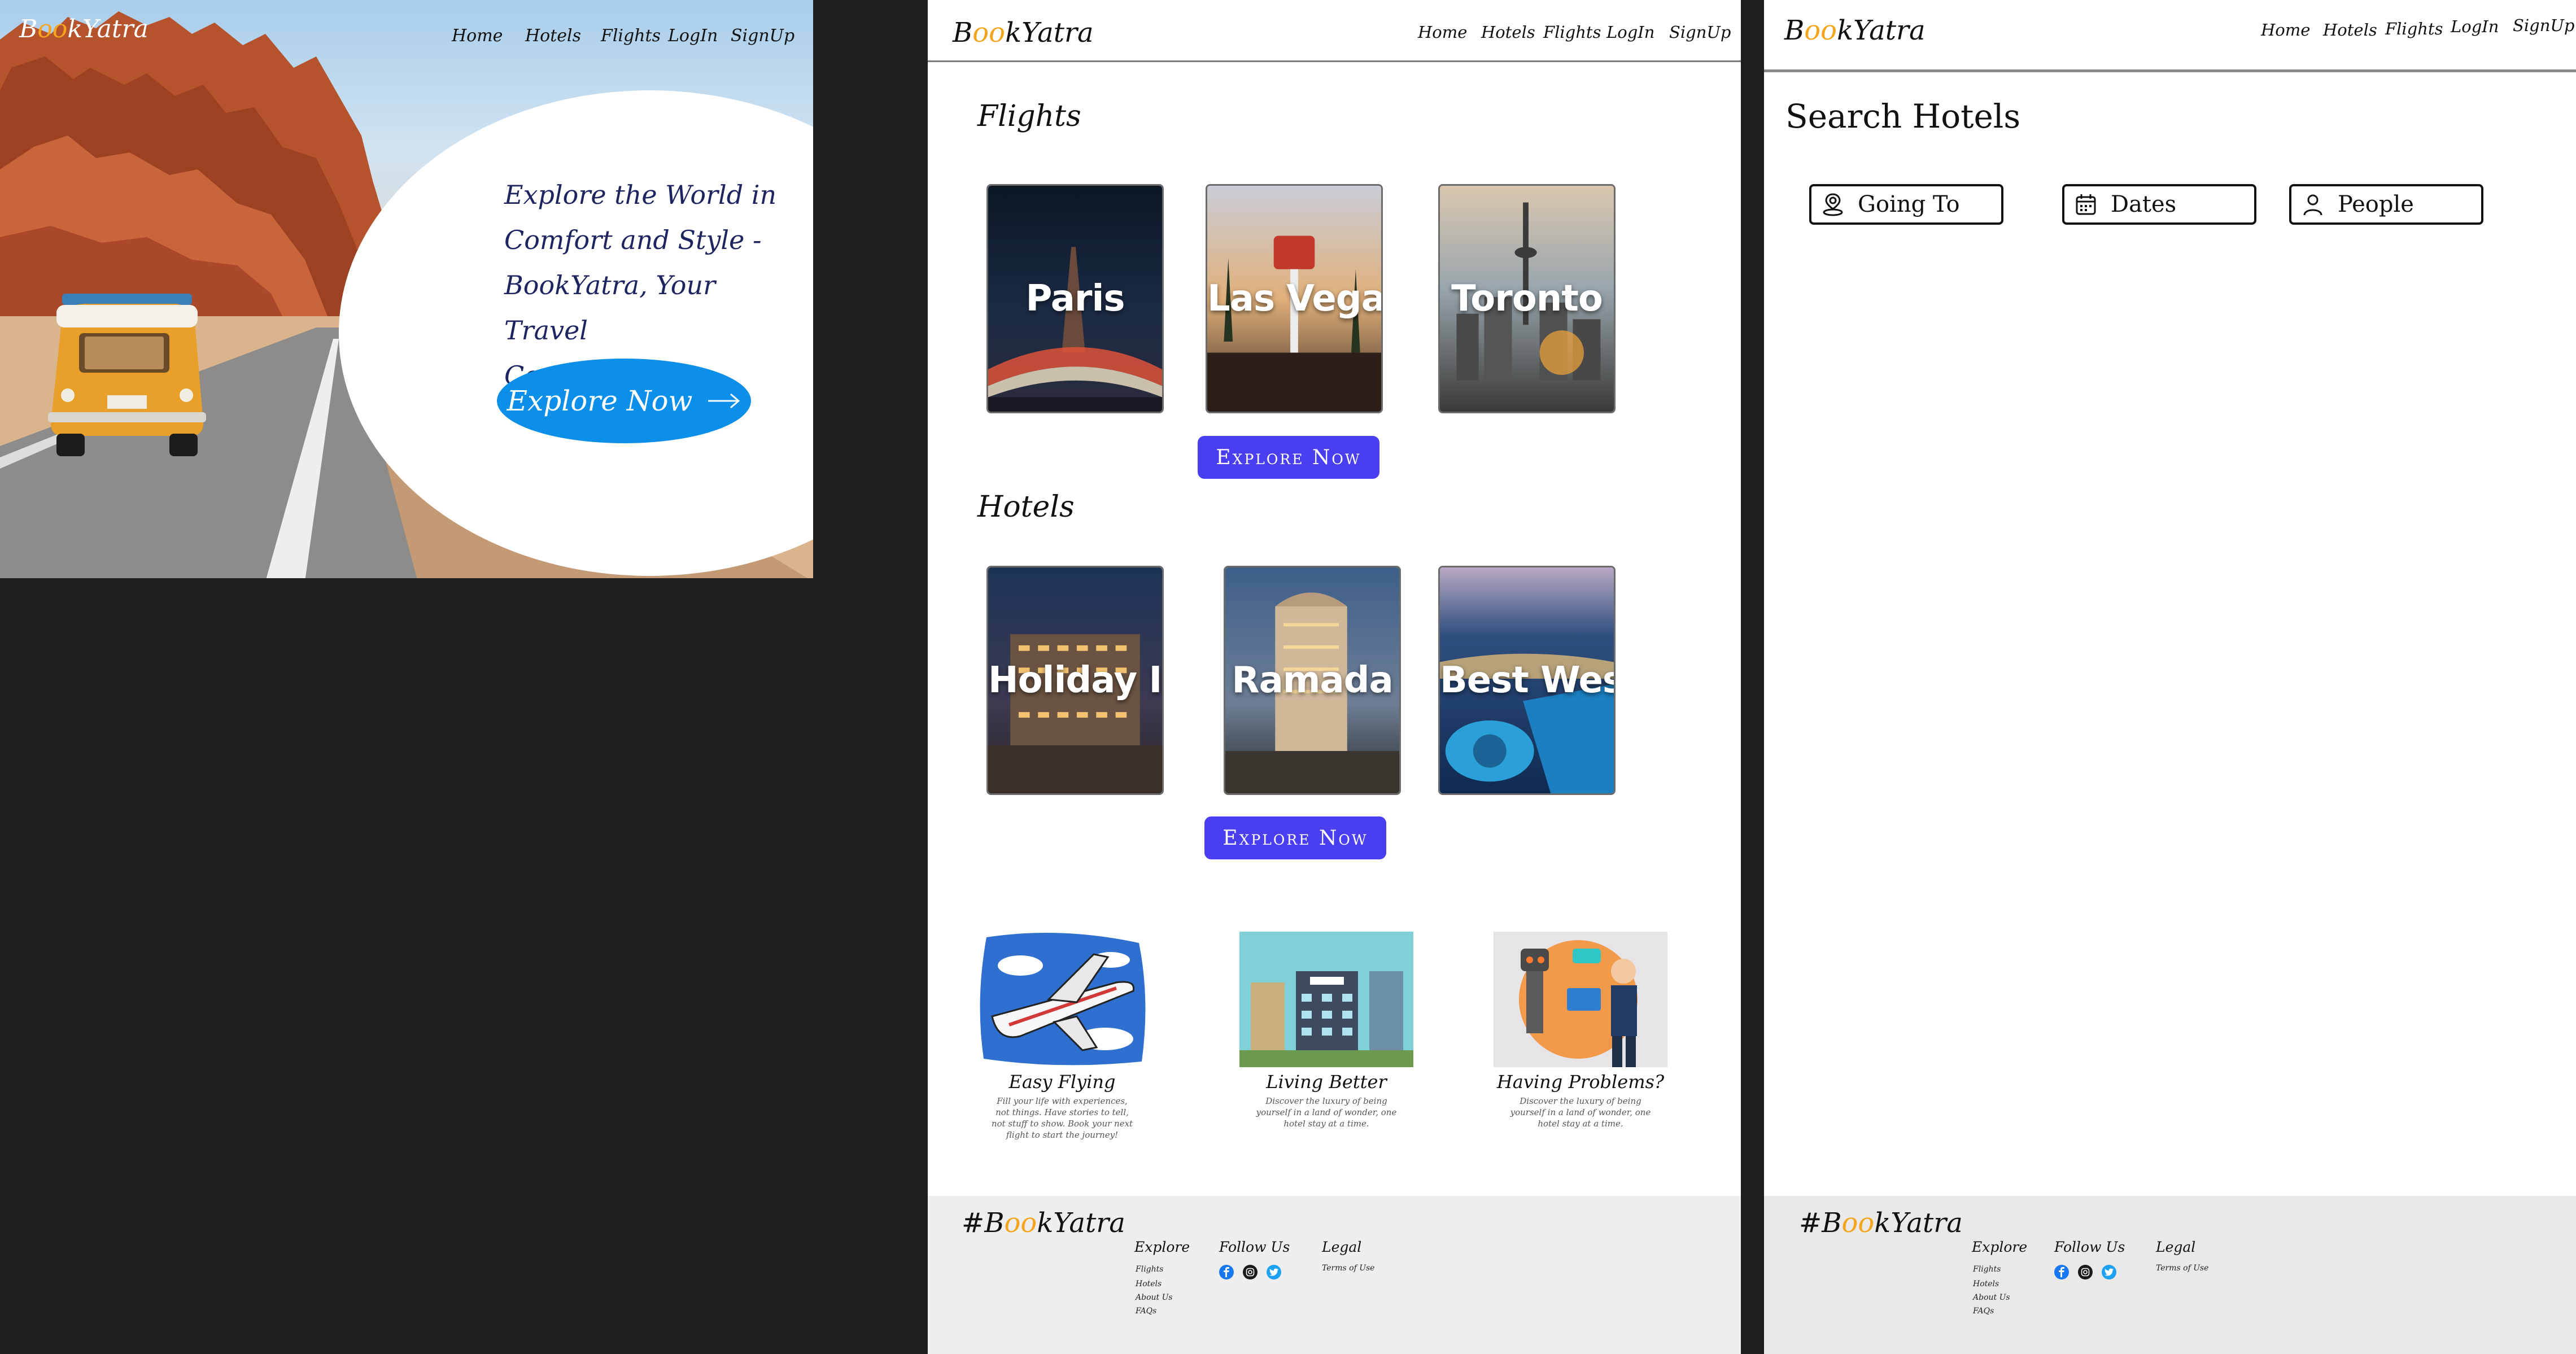  Describe the element at coordinates (724, 401) in the screenshot. I see `arrow-right-icon` at that location.